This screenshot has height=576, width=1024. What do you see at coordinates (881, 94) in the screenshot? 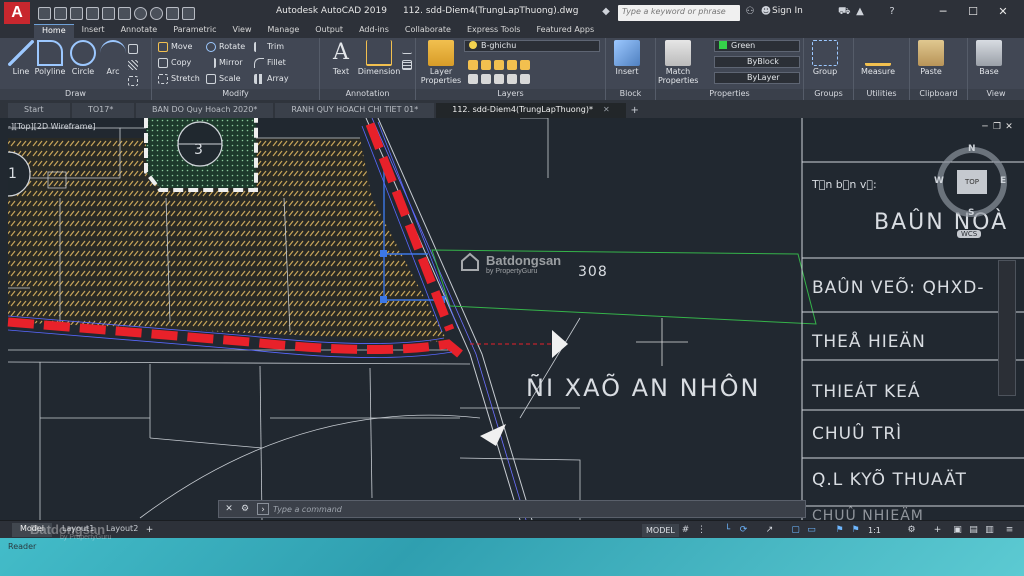
I see `utilities-panel-title: Utilities` at bounding box center [881, 94].